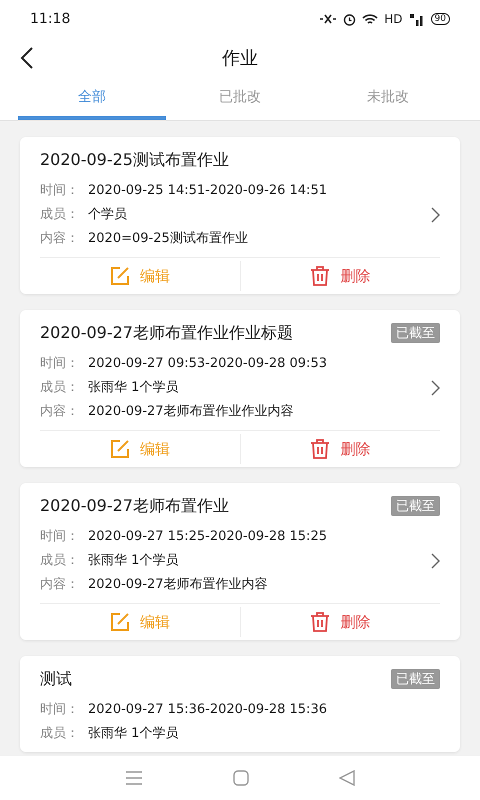 The image size is (480, 800). Describe the element at coordinates (134, 160) in the screenshot. I see `assignment-title: 2020-09-25测试布置作业` at that location.